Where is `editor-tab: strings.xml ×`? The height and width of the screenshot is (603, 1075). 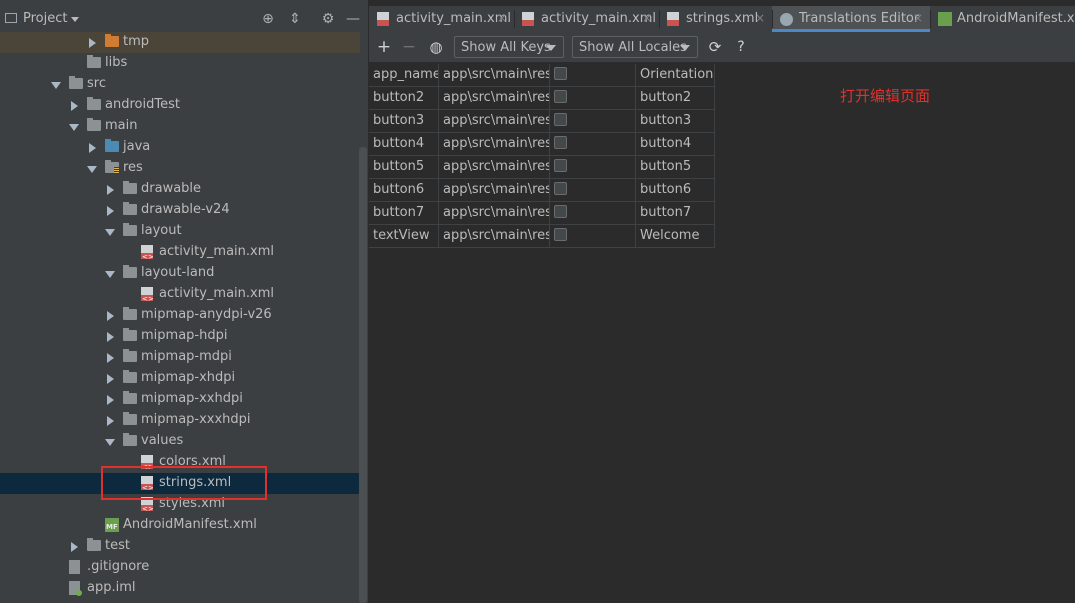 editor-tab: strings.xml × is located at coordinates (715, 19).